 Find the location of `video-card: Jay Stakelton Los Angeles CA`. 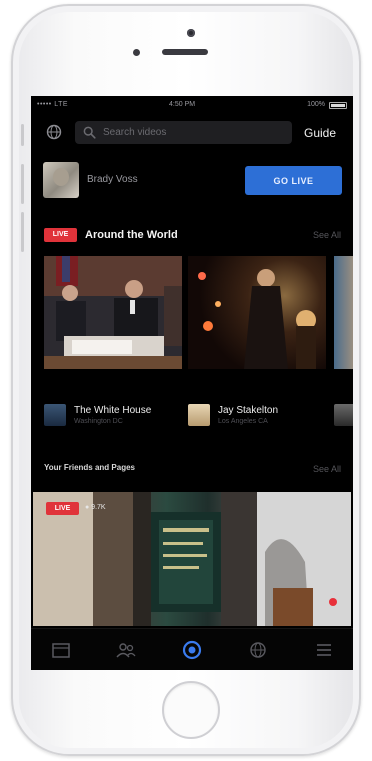

video-card: Jay Stakelton Los Angeles CA is located at coordinates (257, 343).